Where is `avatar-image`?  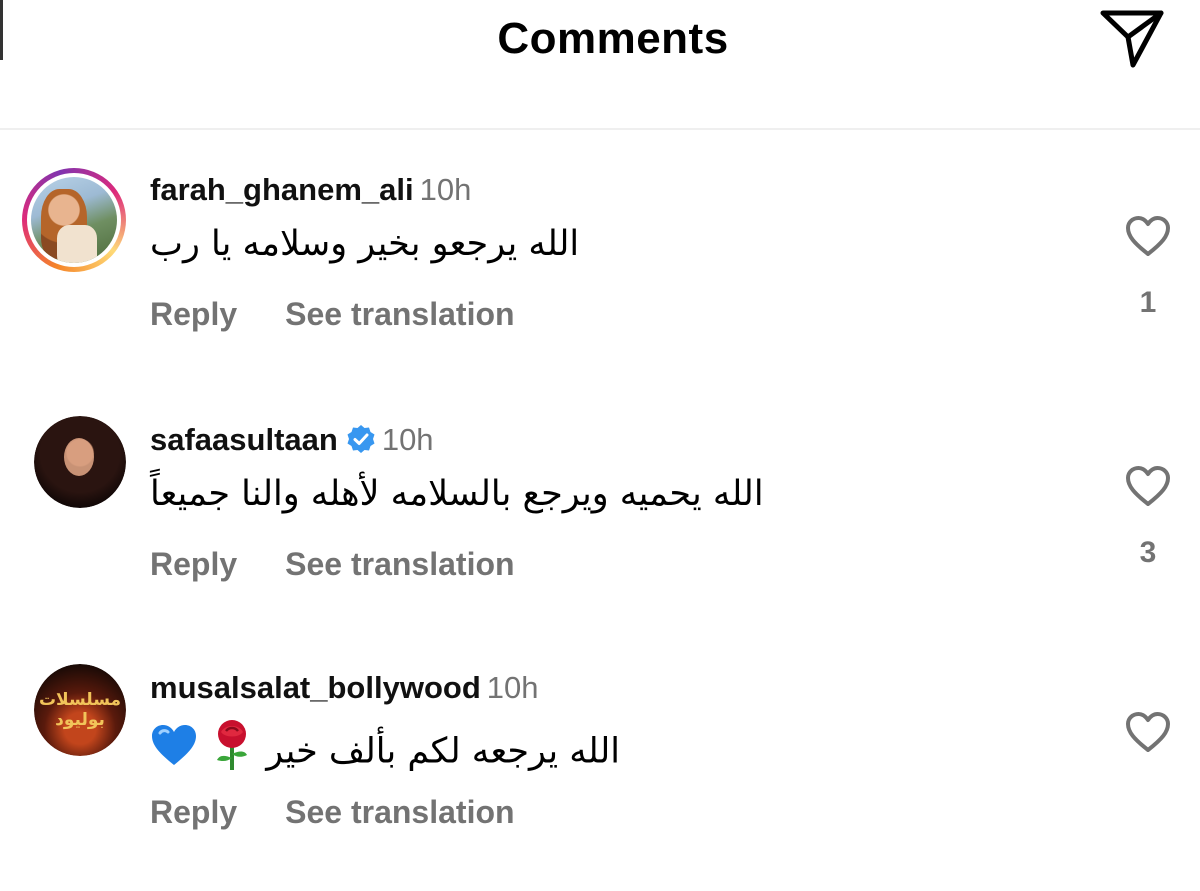 avatar-image is located at coordinates (80, 462).